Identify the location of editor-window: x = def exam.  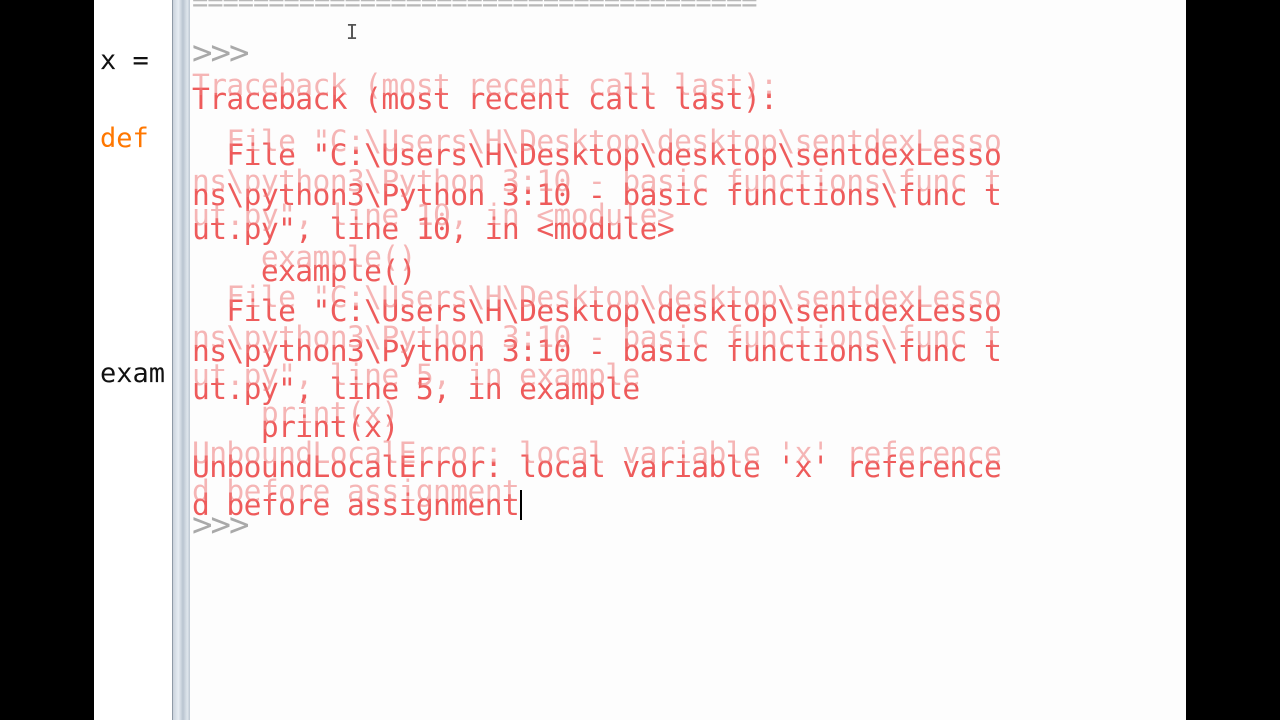
(139, 360).